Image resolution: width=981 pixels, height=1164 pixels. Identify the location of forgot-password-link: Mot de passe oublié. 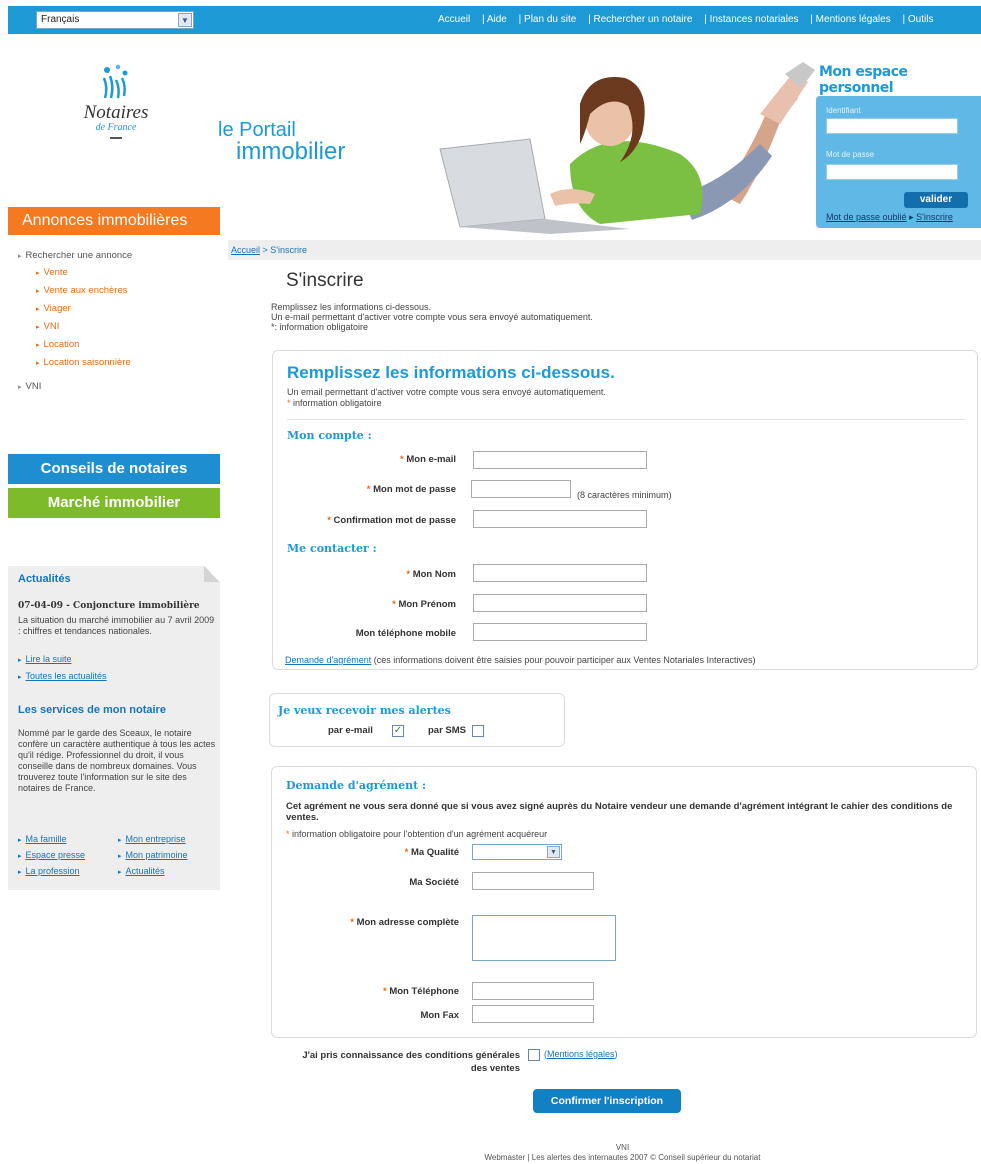
(866, 217).